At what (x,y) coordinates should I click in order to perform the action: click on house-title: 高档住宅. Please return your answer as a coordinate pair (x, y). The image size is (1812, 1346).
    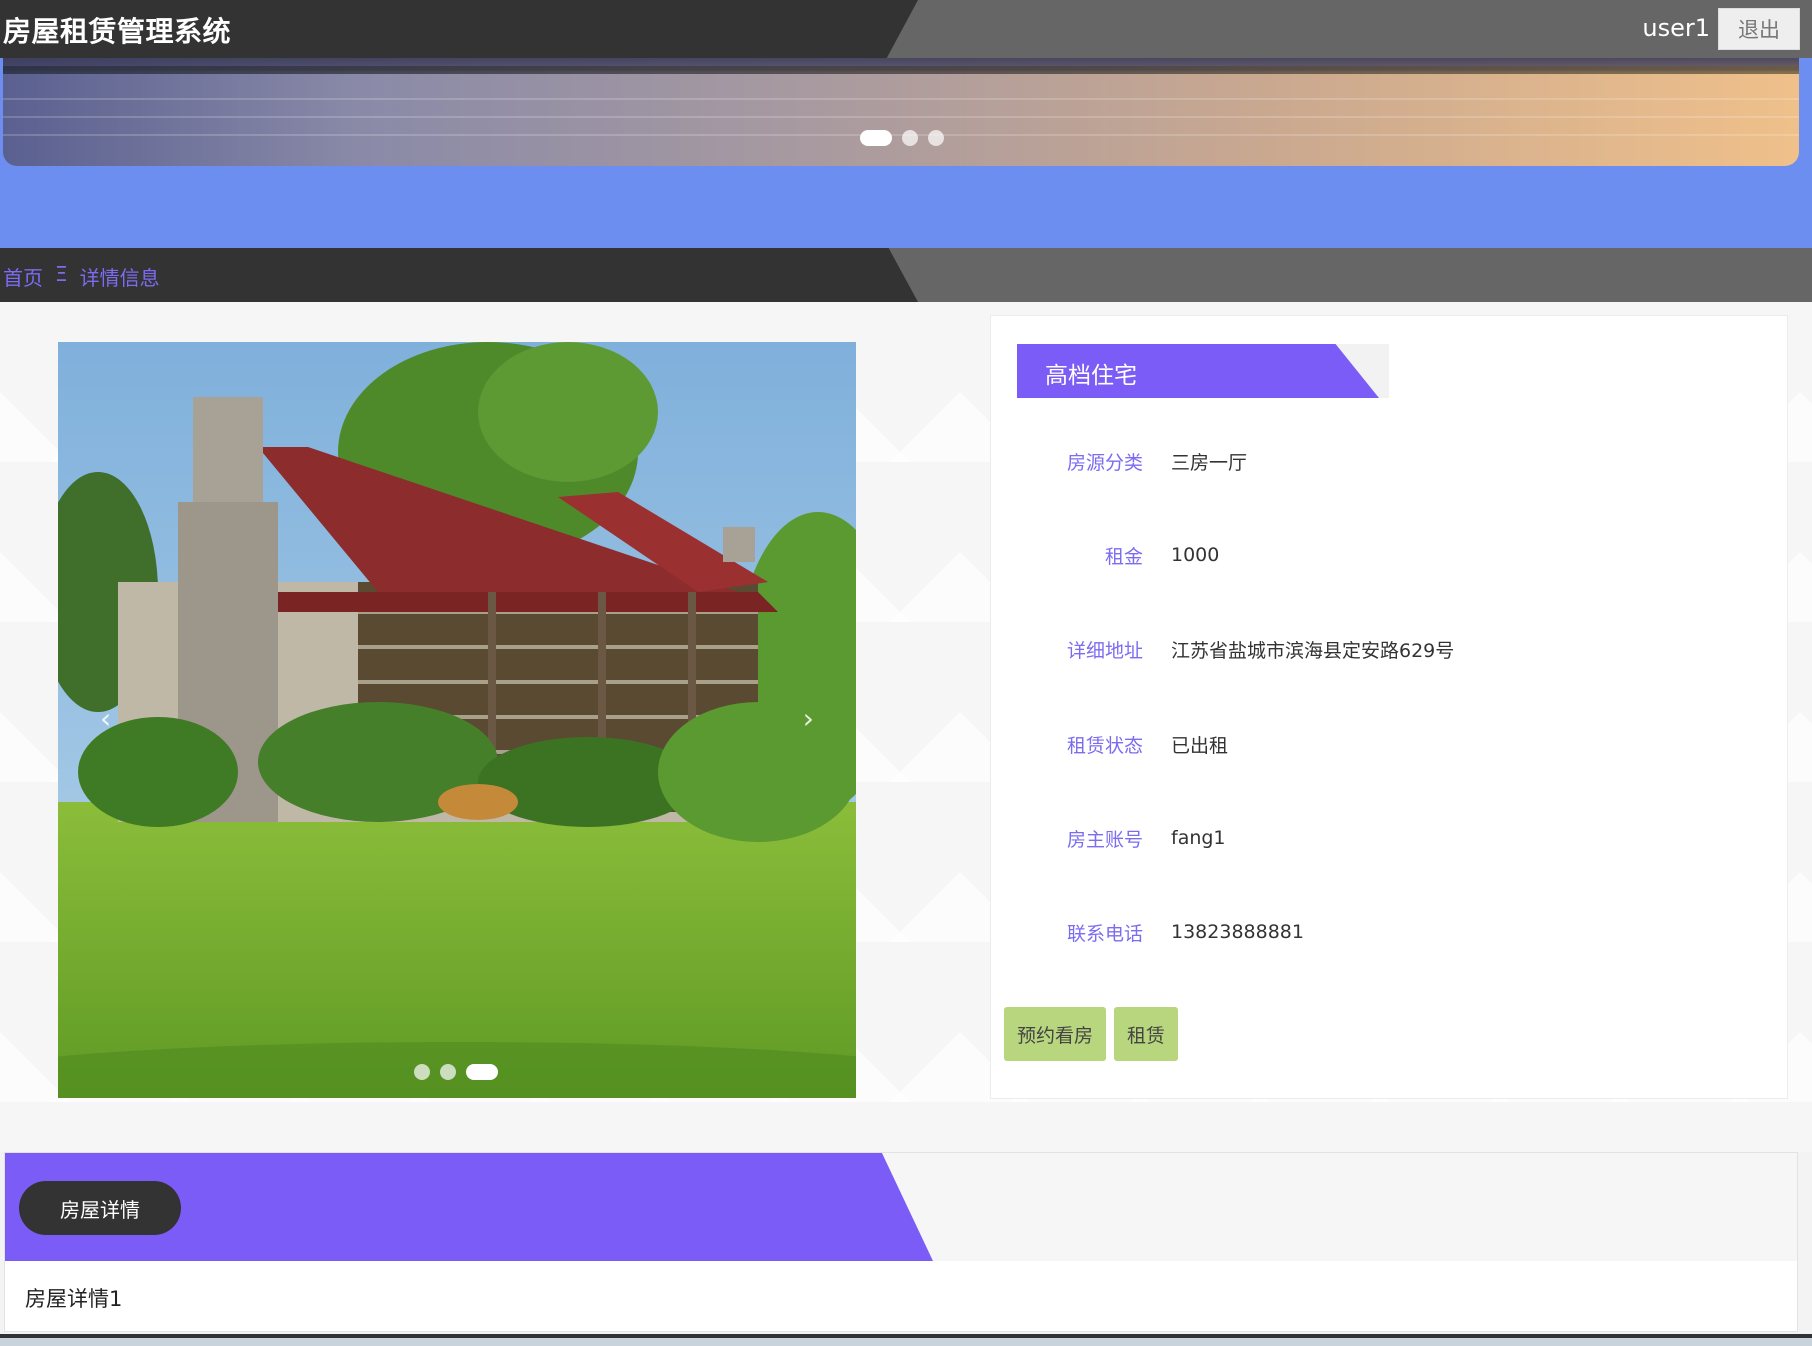
    Looking at the image, I should click on (1091, 376).